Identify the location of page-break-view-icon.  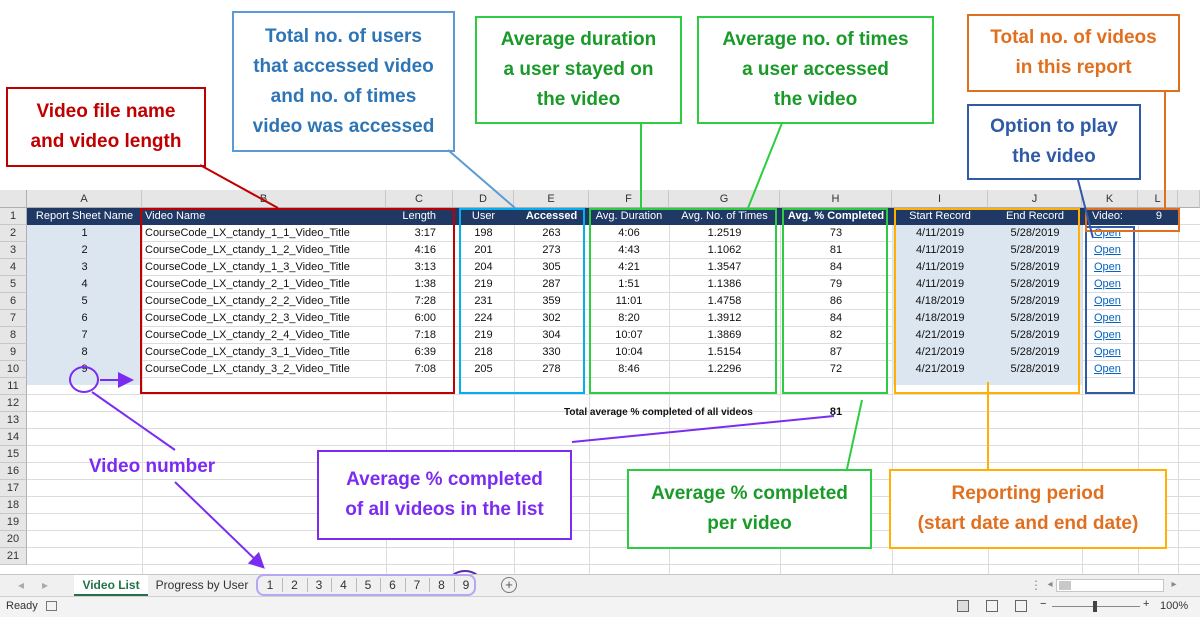
(1021, 606).